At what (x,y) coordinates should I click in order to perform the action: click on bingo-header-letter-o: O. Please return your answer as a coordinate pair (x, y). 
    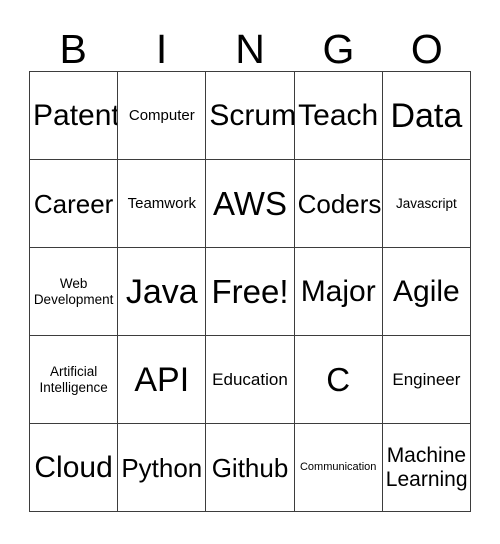
    Looking at the image, I should click on (426, 49).